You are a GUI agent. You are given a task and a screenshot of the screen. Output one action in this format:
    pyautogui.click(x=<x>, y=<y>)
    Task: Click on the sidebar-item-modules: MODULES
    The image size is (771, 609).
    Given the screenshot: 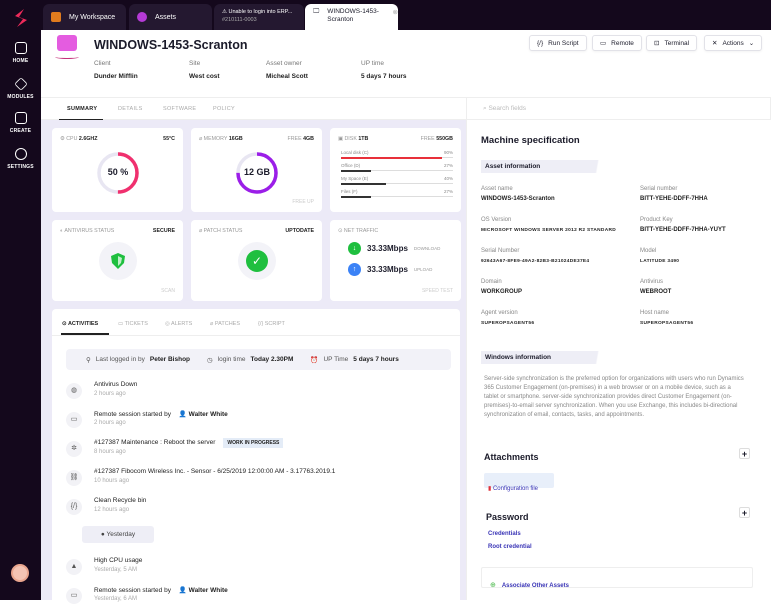 What is the action you would take?
    pyautogui.click(x=20, y=88)
    